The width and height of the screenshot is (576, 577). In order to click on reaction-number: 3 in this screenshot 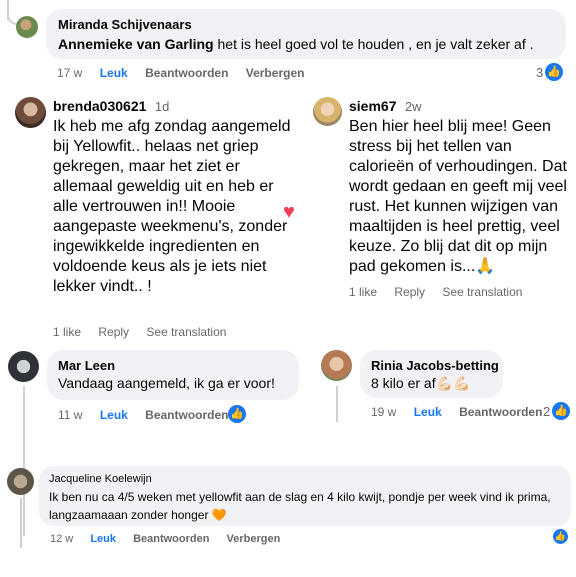, I will do `click(540, 72)`.